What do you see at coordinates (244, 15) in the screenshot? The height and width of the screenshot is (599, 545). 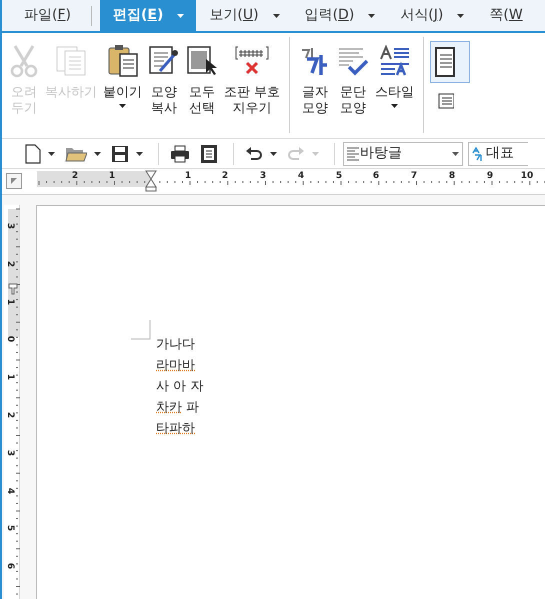 I see `menu-tab: 보기(U)` at bounding box center [244, 15].